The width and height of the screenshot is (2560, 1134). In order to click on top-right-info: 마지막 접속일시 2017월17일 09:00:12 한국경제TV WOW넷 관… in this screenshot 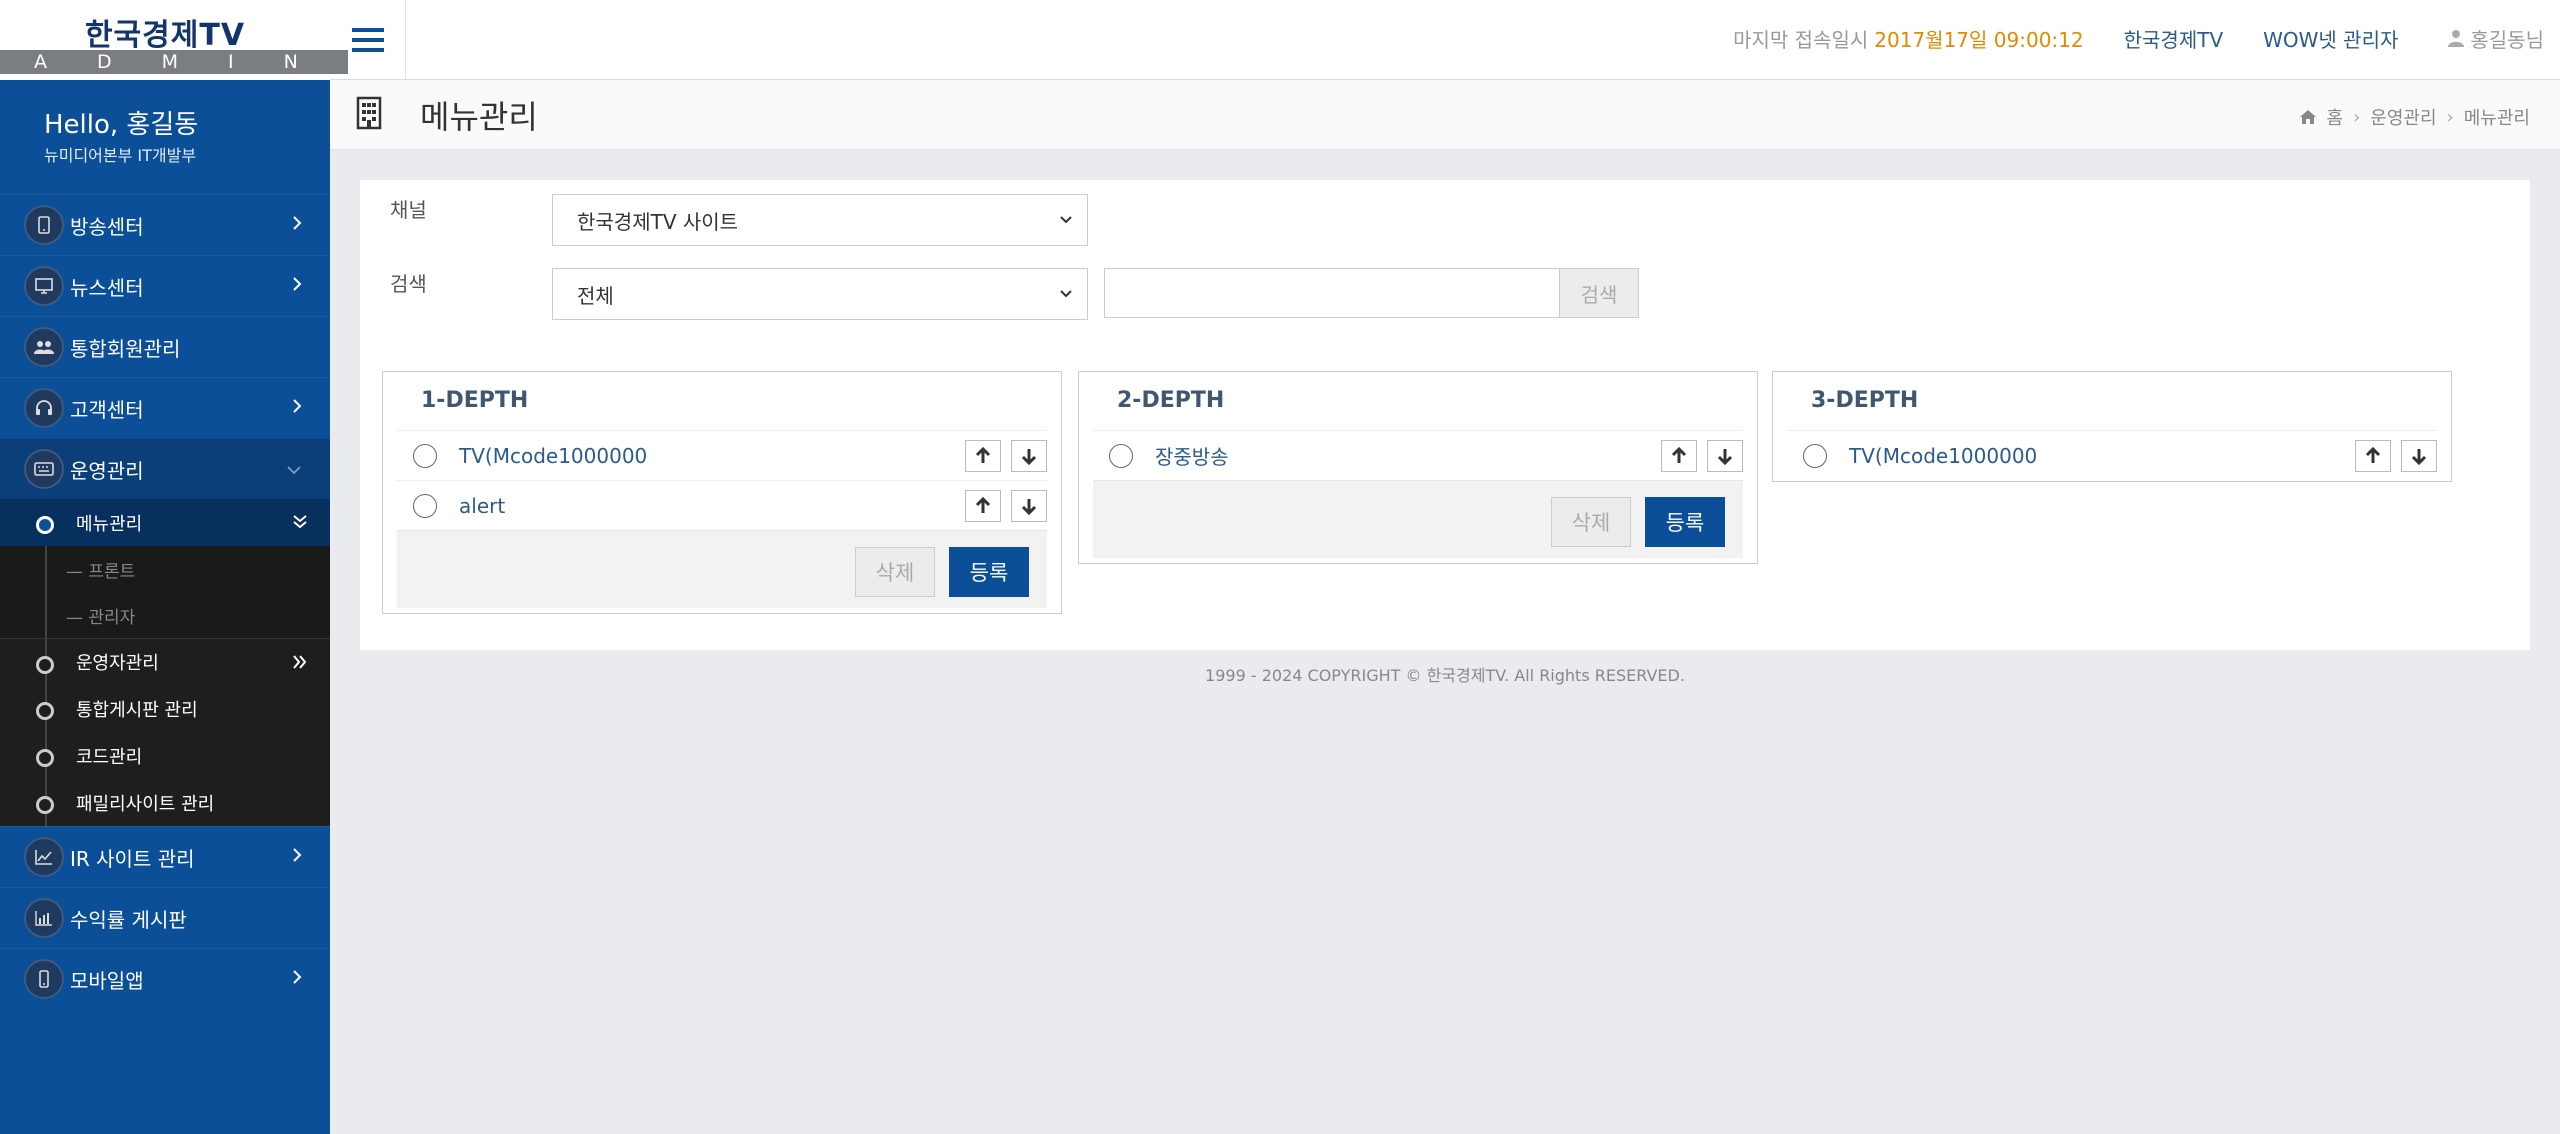, I will do `click(2138, 38)`.